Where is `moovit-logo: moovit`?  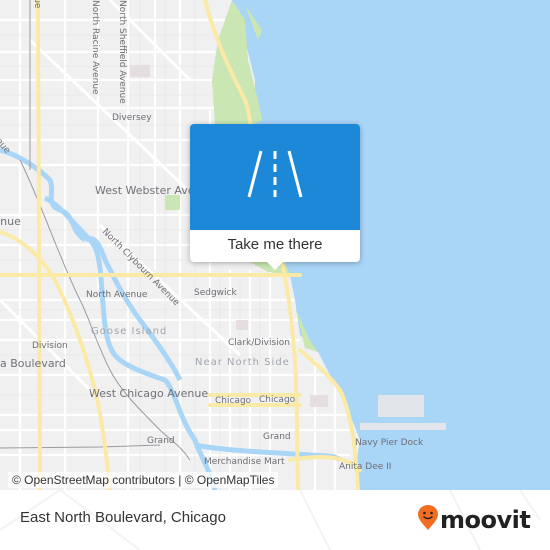 moovit-logo: moovit is located at coordinates (474, 520).